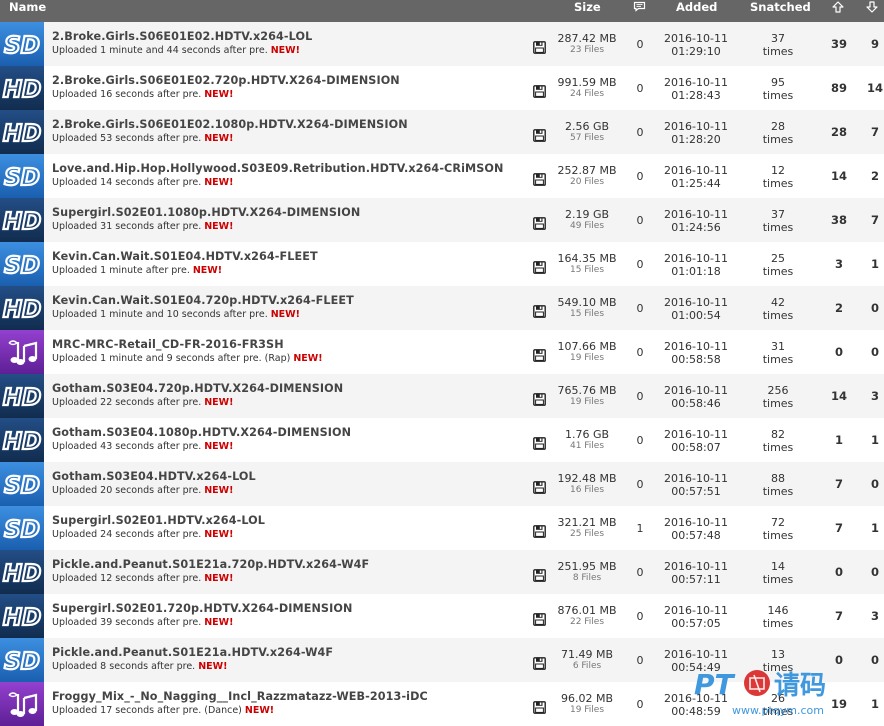  Describe the element at coordinates (587, 94) in the screenshot. I see `file-count: 24 Files` at that location.